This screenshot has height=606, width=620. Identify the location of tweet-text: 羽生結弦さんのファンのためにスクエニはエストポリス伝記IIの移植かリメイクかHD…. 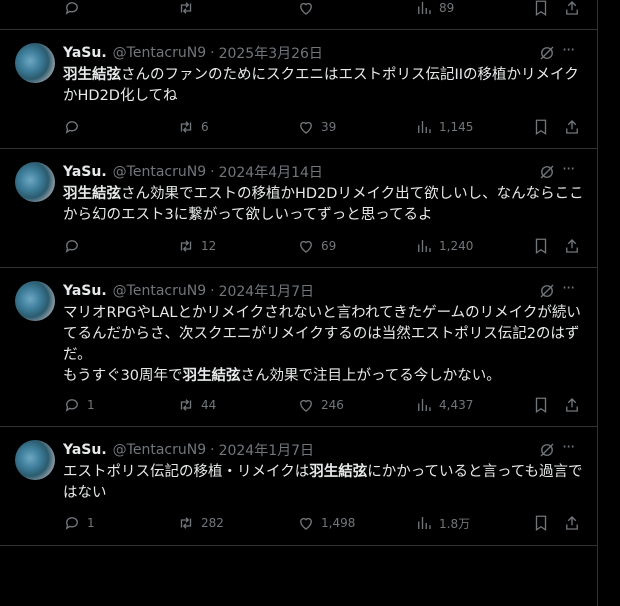
(324, 86).